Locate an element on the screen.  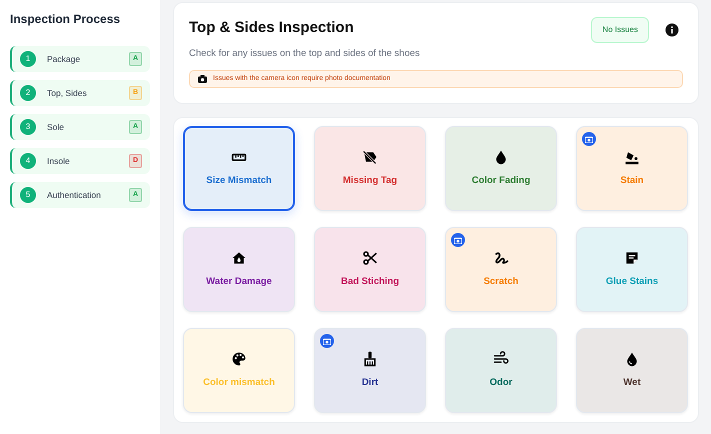
step-label: Sole is located at coordinates (56, 127).